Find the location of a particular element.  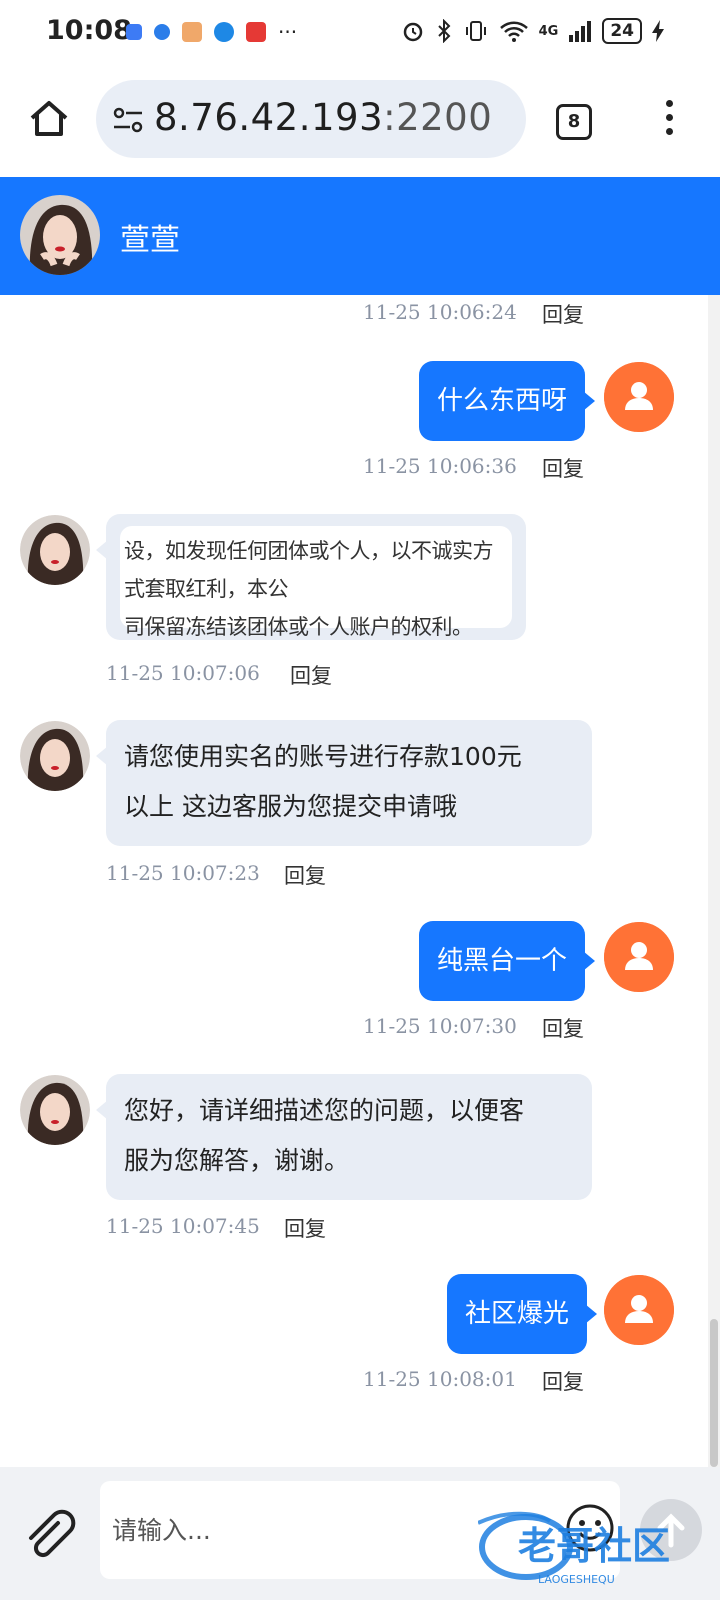

message-timestamp: 11-25 10:08:01 is located at coordinates (440, 1379).